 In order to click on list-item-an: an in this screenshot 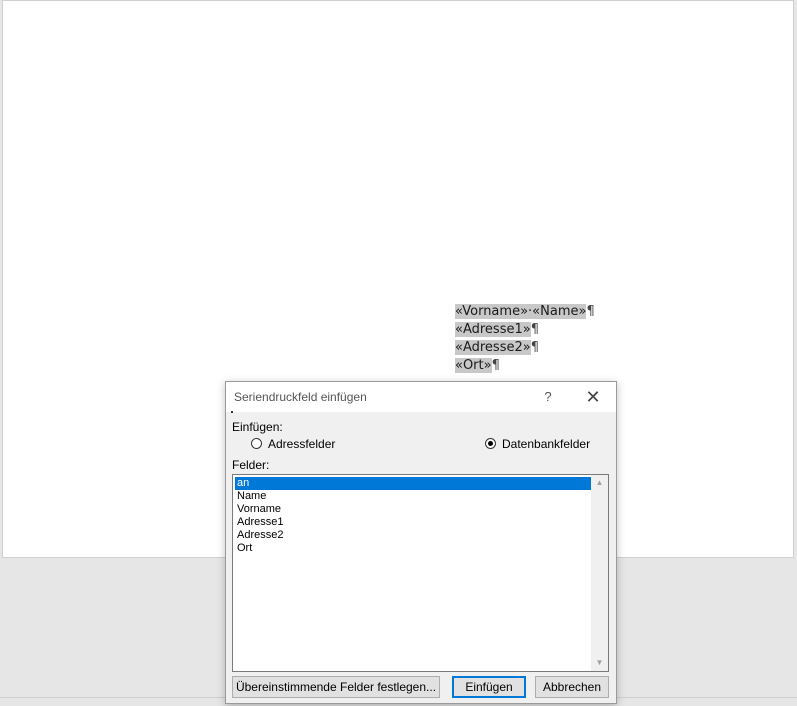, I will do `click(413, 483)`.